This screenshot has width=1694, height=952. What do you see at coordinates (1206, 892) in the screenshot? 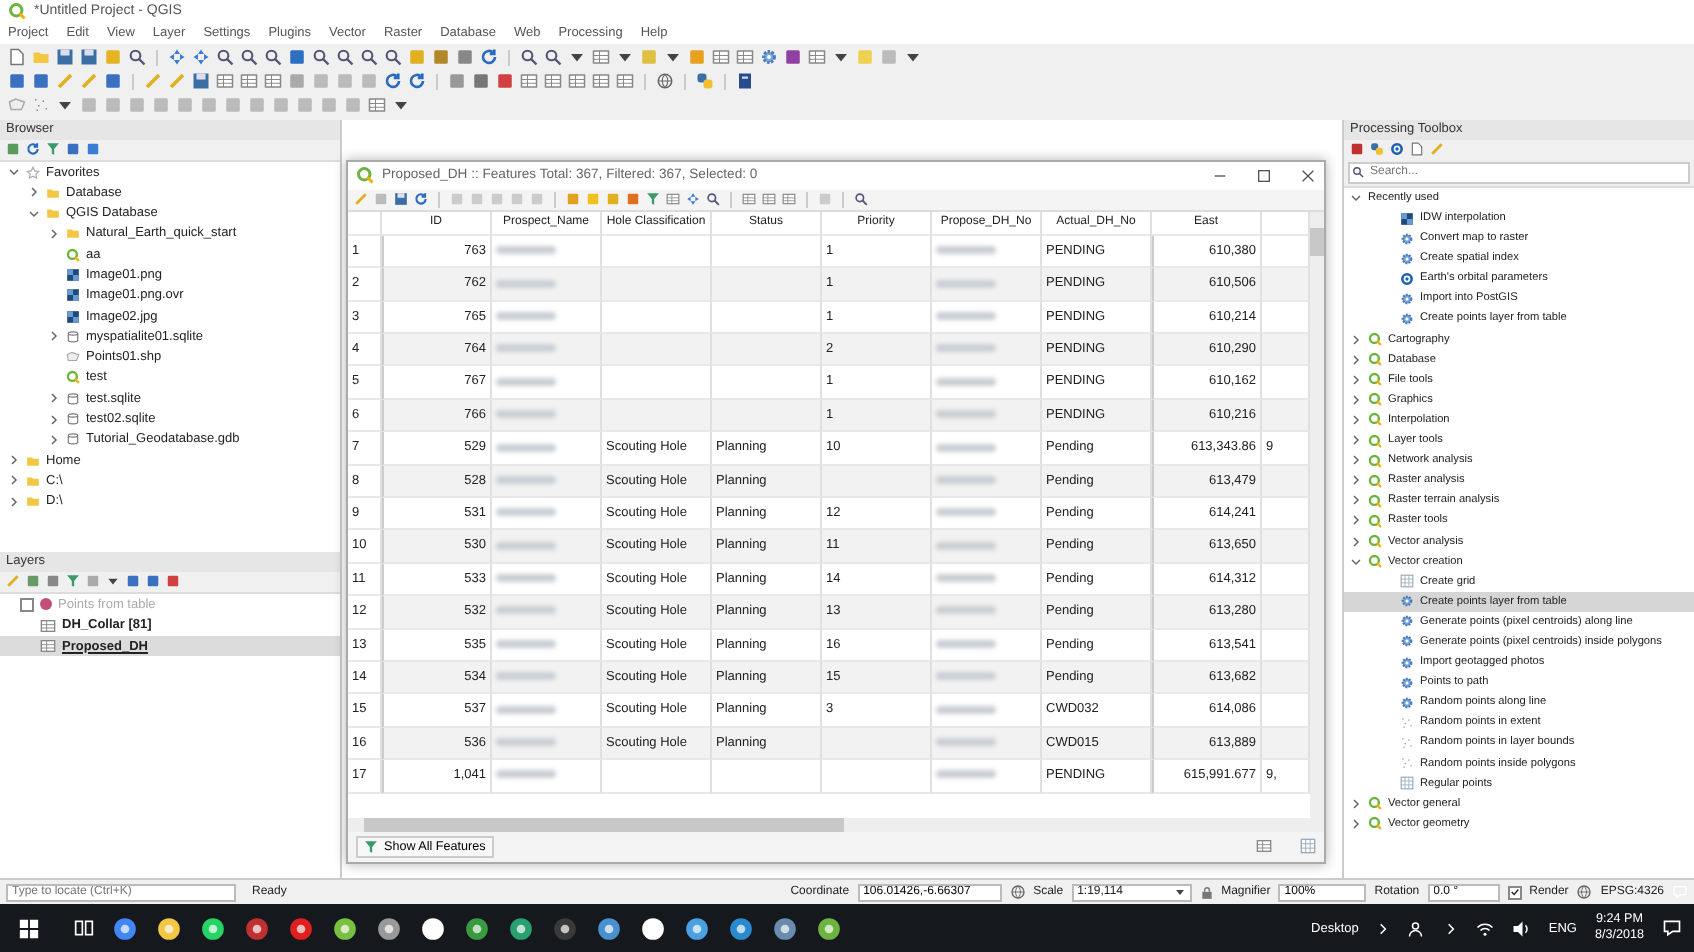
I see `lock-icon` at bounding box center [1206, 892].